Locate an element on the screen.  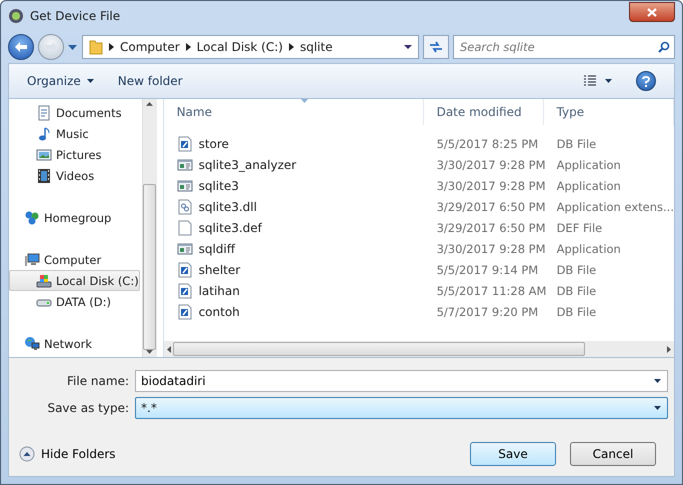
date-cell-text: 5/7/2017 9:20 PM is located at coordinates (488, 311).